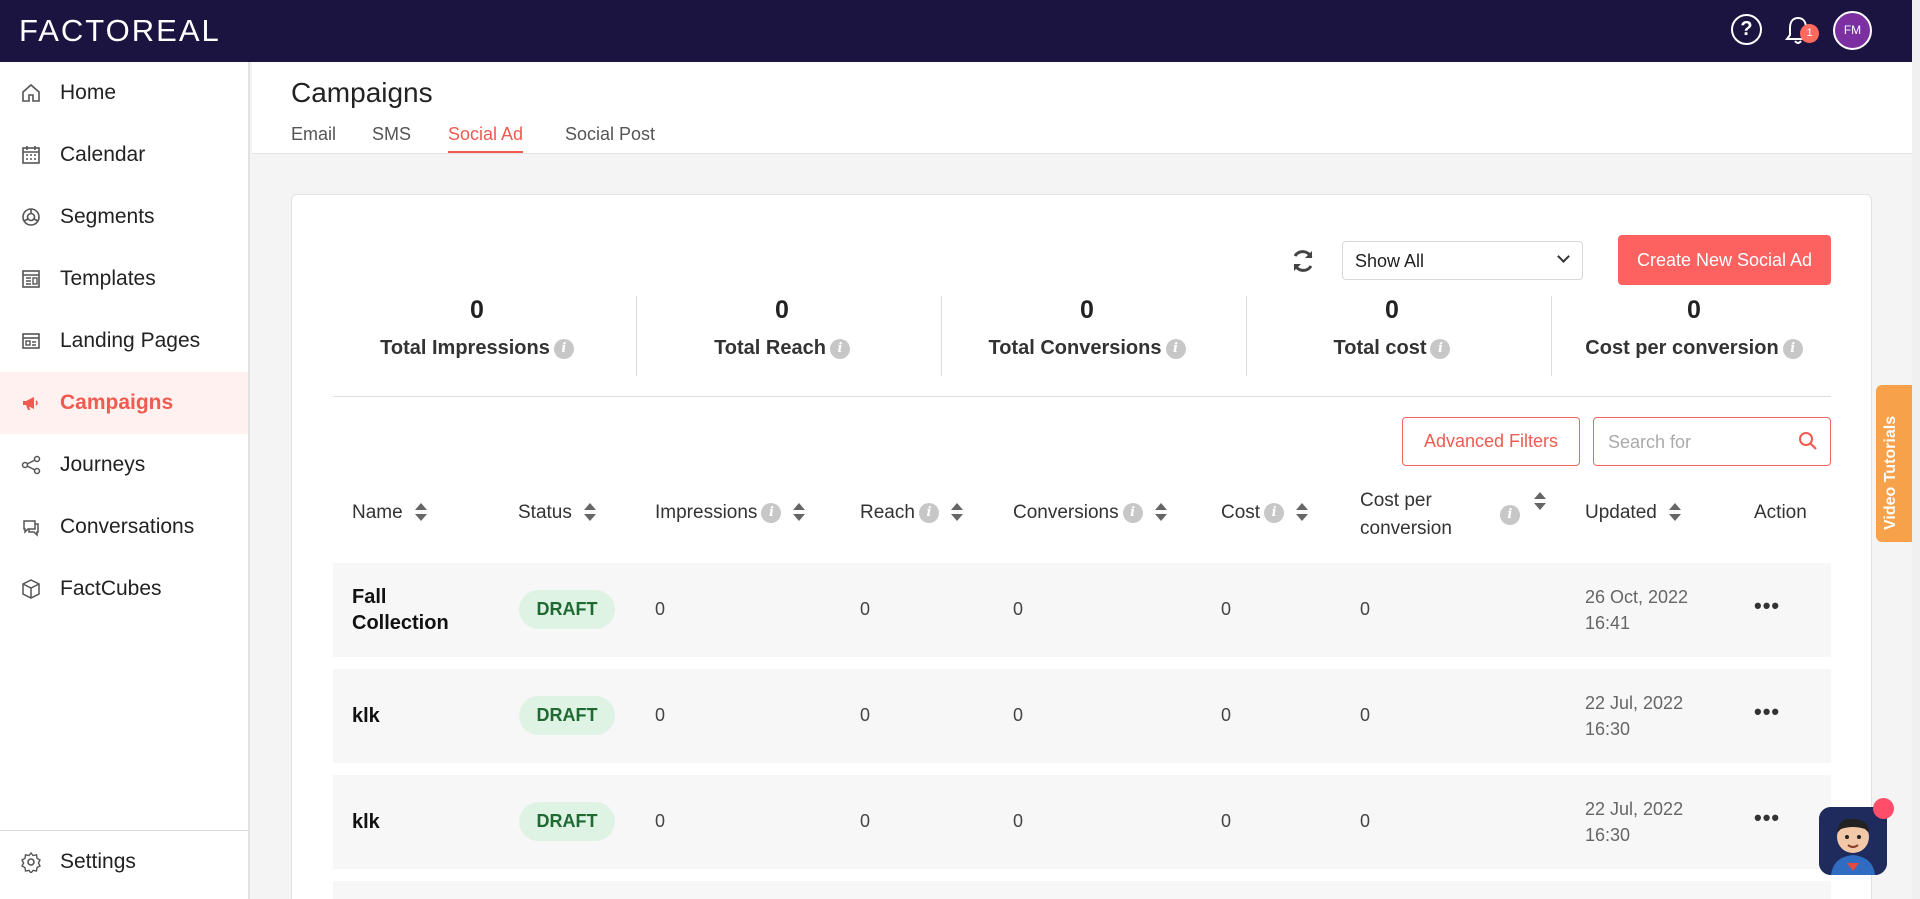 The width and height of the screenshot is (1920, 899). Describe the element at coordinates (400, 610) in the screenshot. I see `campaign-name: Fall Collection` at that location.